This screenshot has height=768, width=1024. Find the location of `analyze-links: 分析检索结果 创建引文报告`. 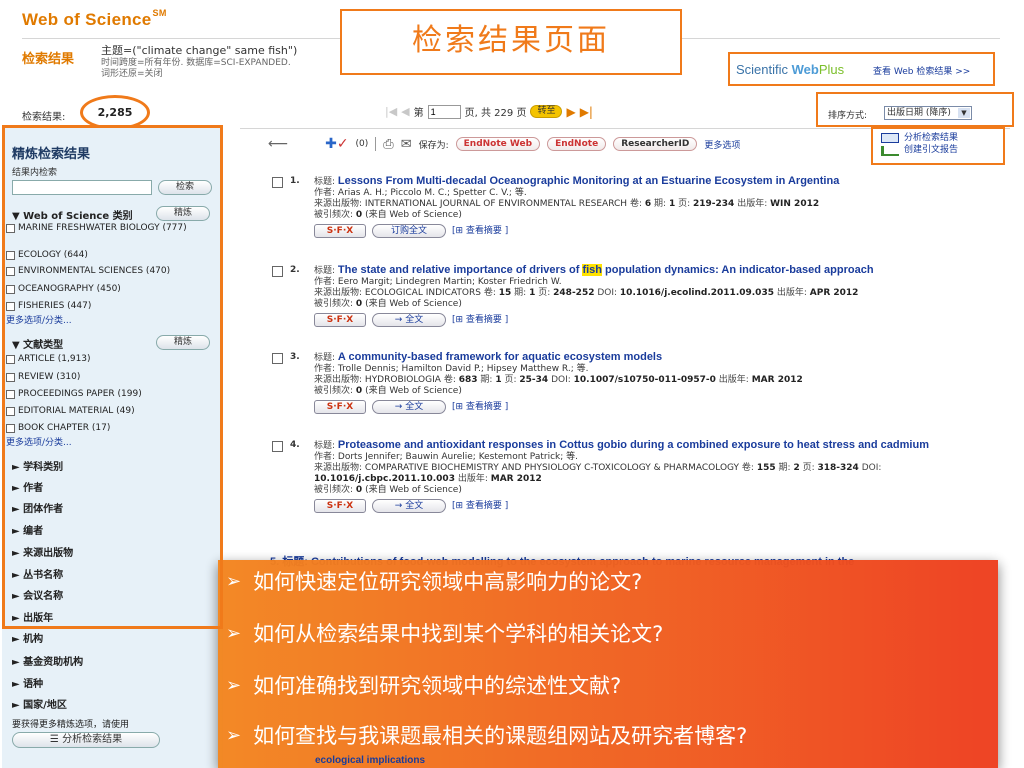

analyze-links: 分析检索结果 创建引文报告 is located at coordinates (931, 144).